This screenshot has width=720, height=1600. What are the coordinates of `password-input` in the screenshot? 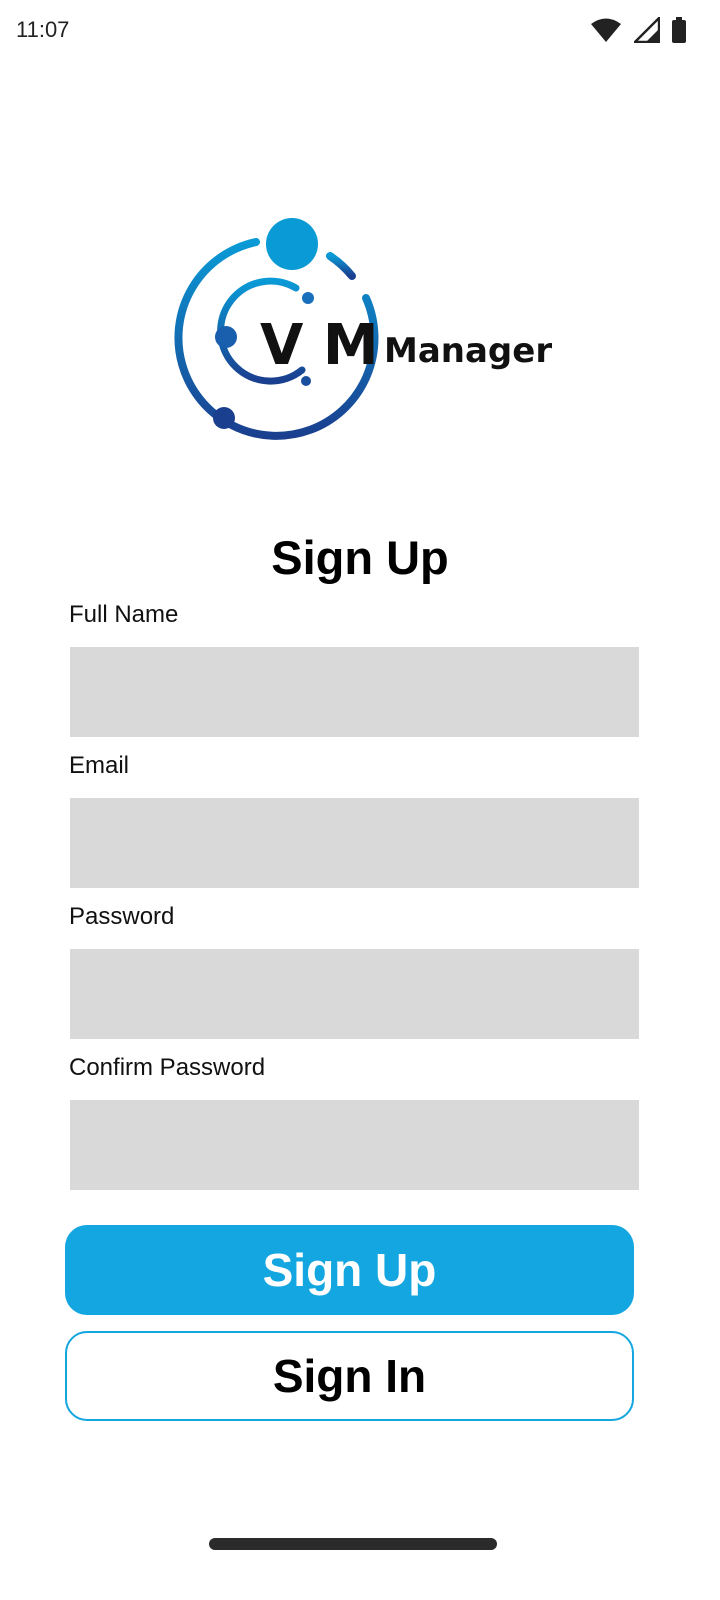 It's located at (354, 994).